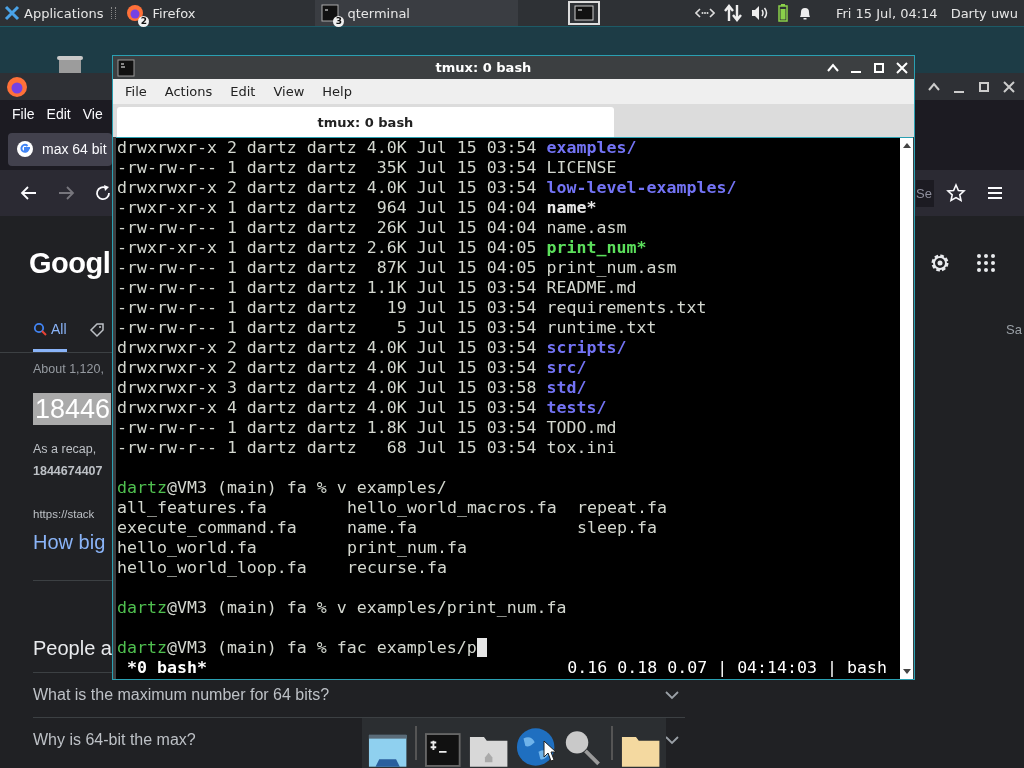 The height and width of the screenshot is (768, 1024). Describe the element at coordinates (327, 288) in the screenshot. I see `file-info: -rw-rw-r-- 1 dartz dartz 1.1K Jul 15 03:54` at that location.